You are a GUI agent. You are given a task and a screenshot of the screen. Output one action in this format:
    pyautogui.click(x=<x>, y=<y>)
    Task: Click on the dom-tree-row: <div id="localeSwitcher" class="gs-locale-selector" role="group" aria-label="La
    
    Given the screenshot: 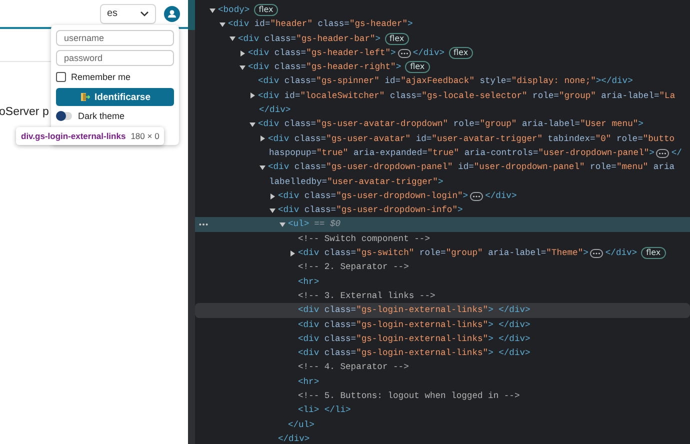 What is the action you would take?
    pyautogui.click(x=442, y=96)
    